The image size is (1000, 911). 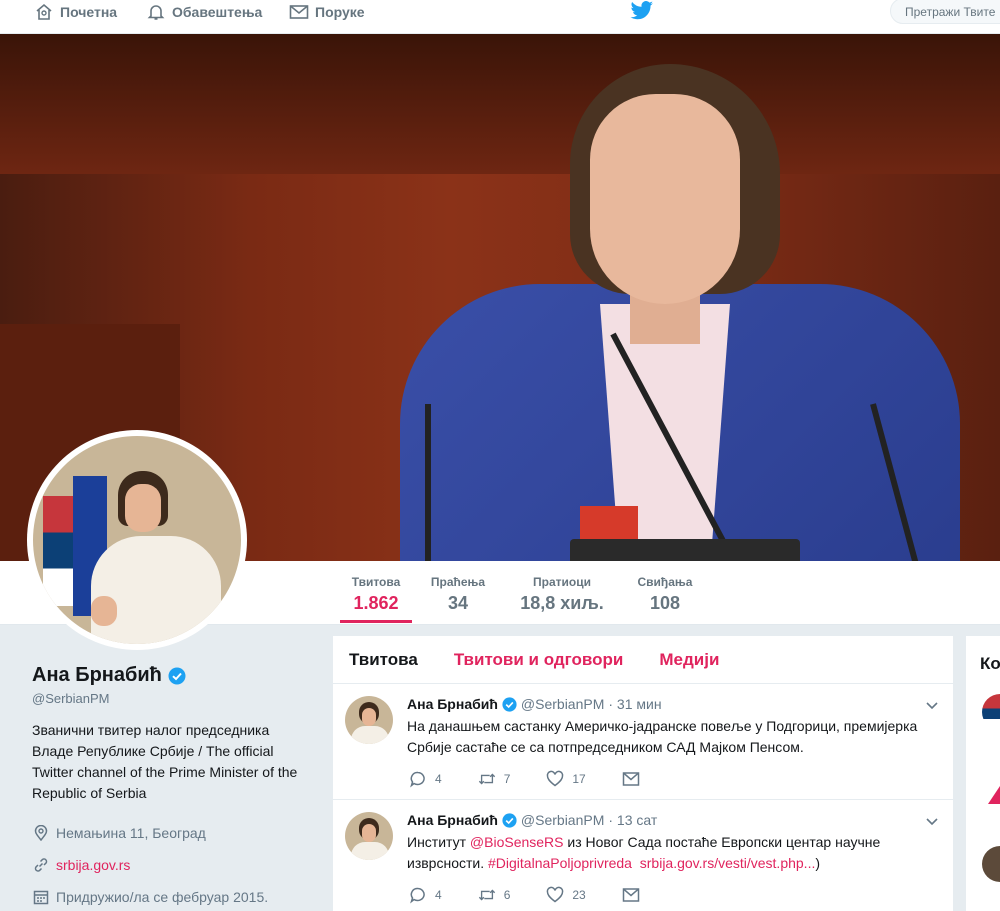 What do you see at coordinates (156, 12) in the screenshot?
I see `bell-icon` at bounding box center [156, 12].